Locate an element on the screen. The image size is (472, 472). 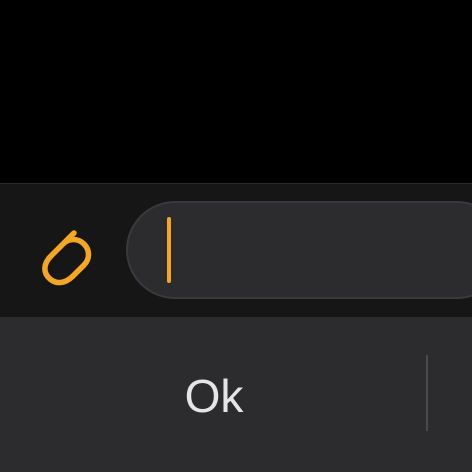
ok-button-label: Ok is located at coordinates (214, 395).